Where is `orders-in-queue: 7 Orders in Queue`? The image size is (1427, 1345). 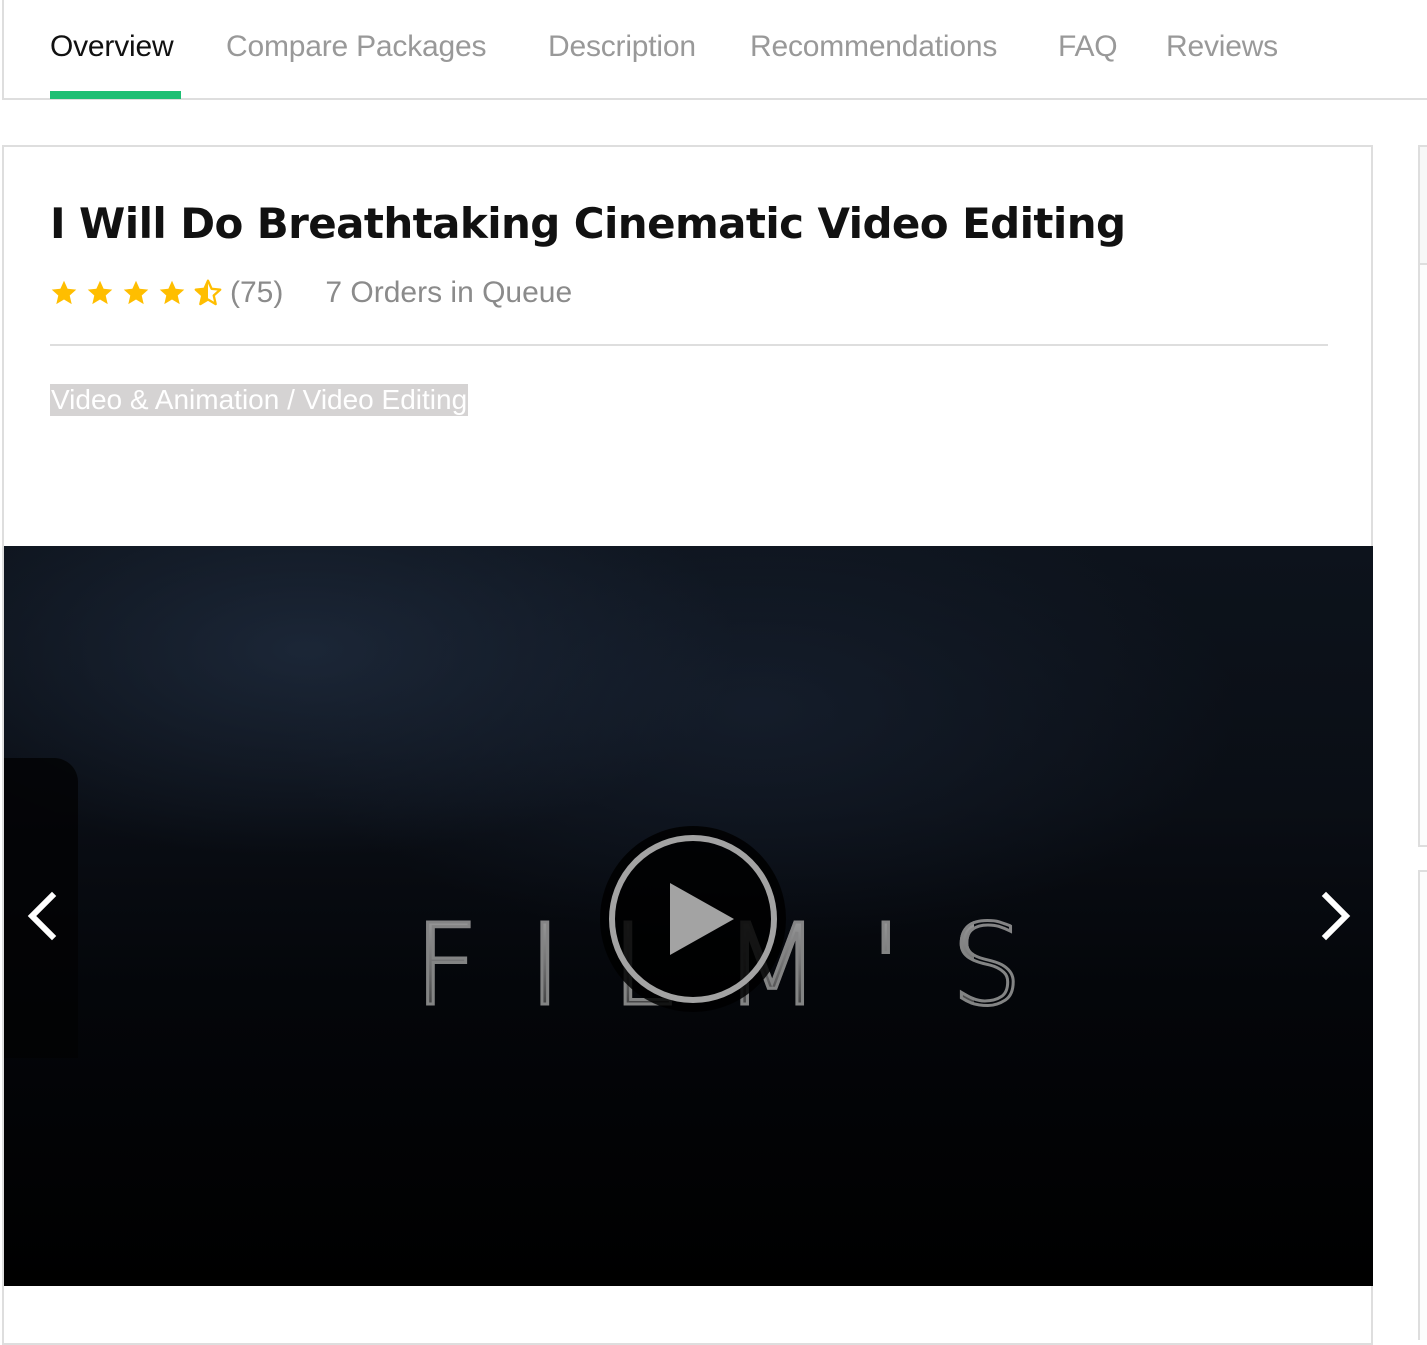 orders-in-queue: 7 Orders in Queue is located at coordinates (449, 292).